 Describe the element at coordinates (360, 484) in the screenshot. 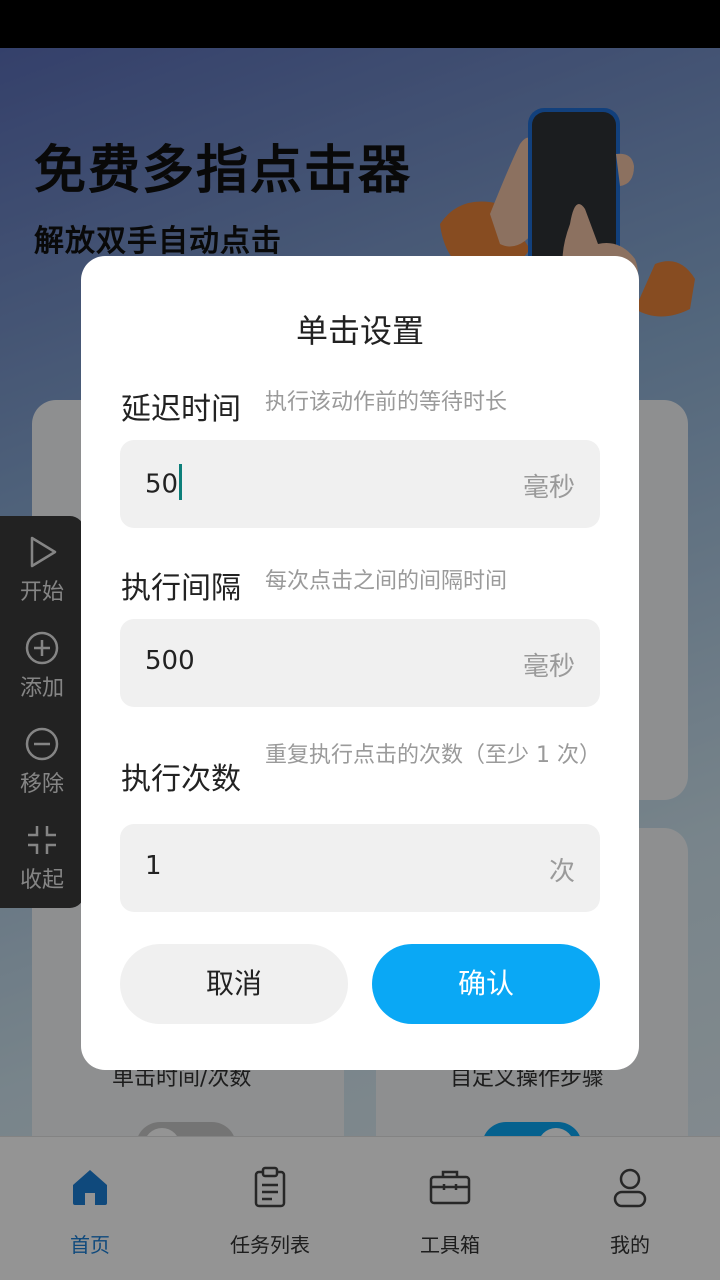

I see `delay-input: 50 毫秒` at that location.